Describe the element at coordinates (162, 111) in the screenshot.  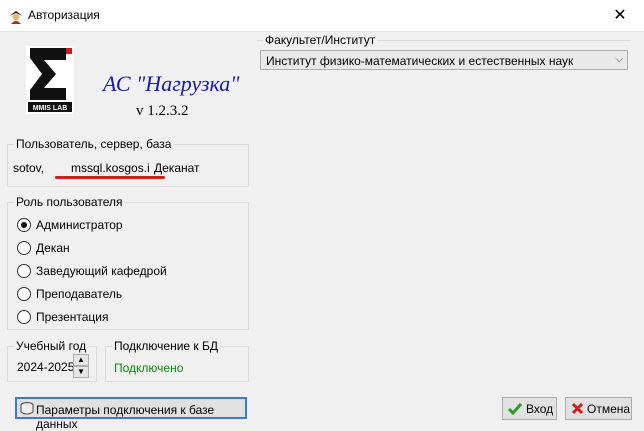
I see `app-version: v 1.2.3.2` at that location.